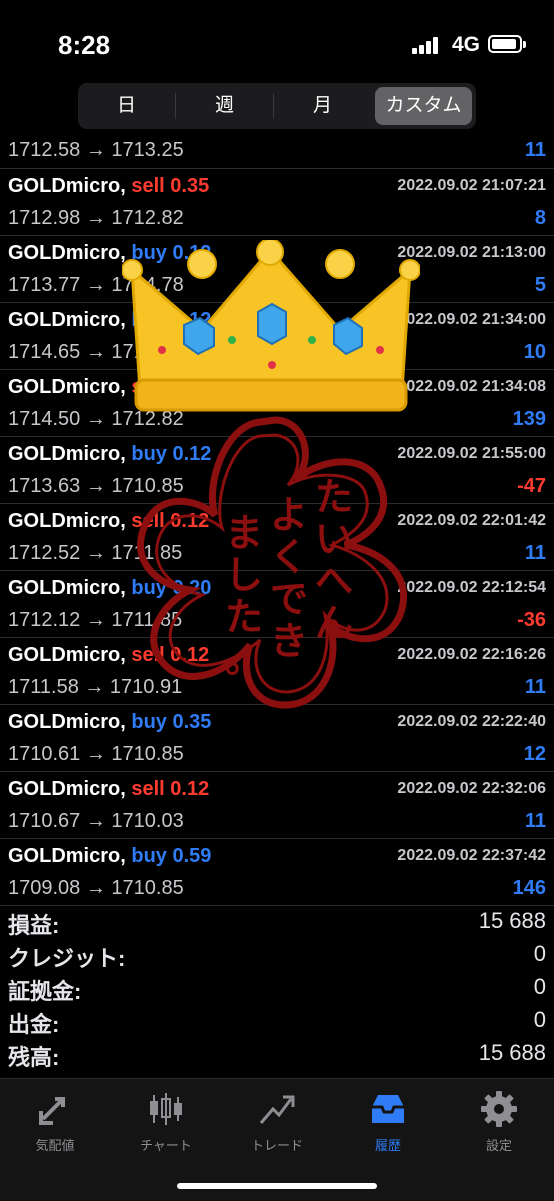 The width and height of the screenshot is (554, 1201). I want to click on summary-label: 残高:, so click(34, 1057).